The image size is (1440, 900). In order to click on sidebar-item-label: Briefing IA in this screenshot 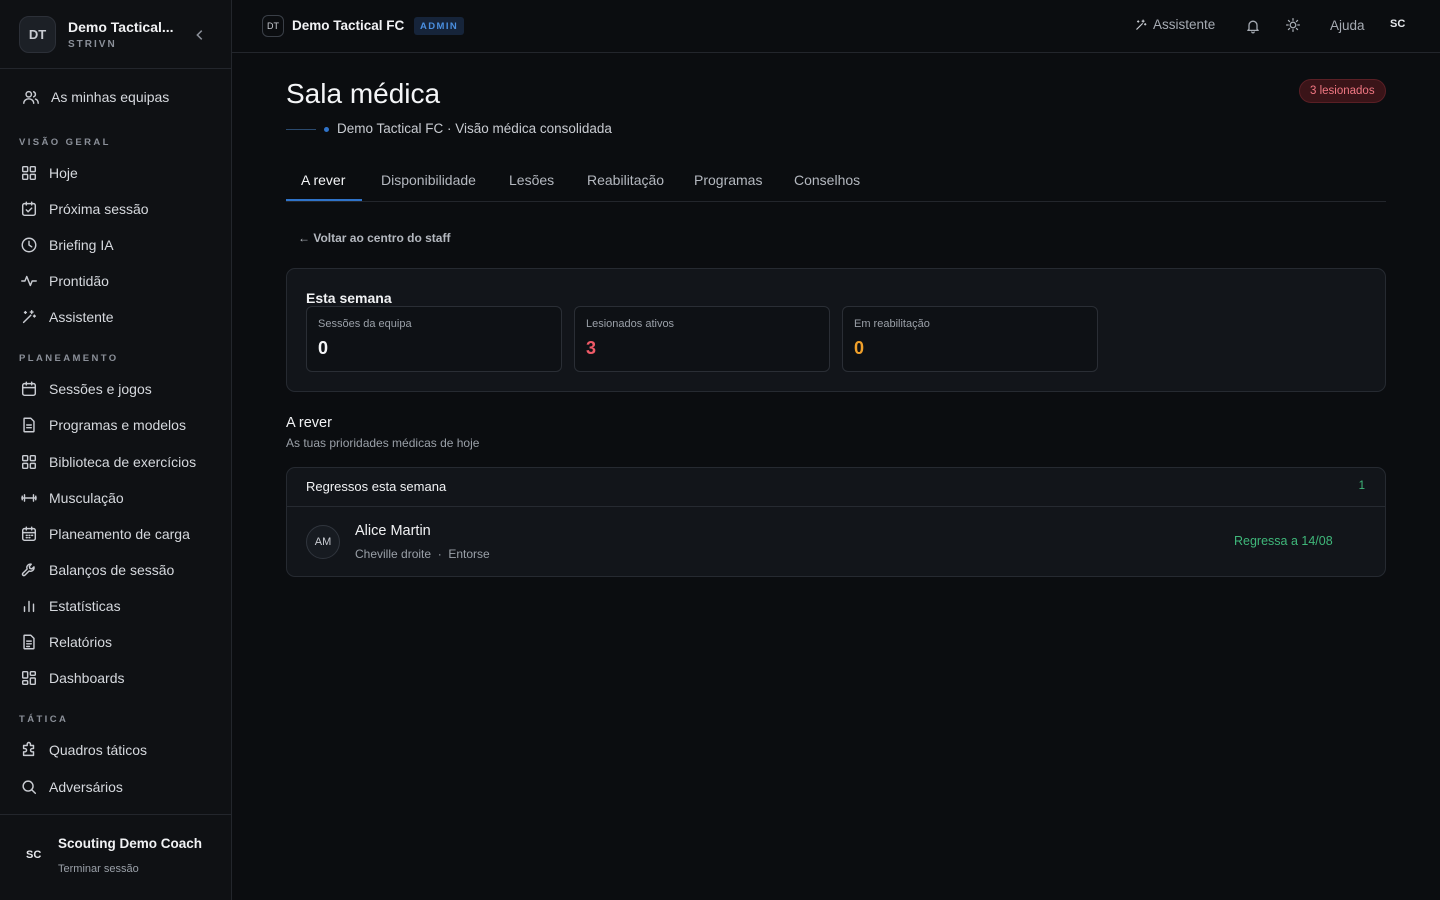, I will do `click(81, 245)`.